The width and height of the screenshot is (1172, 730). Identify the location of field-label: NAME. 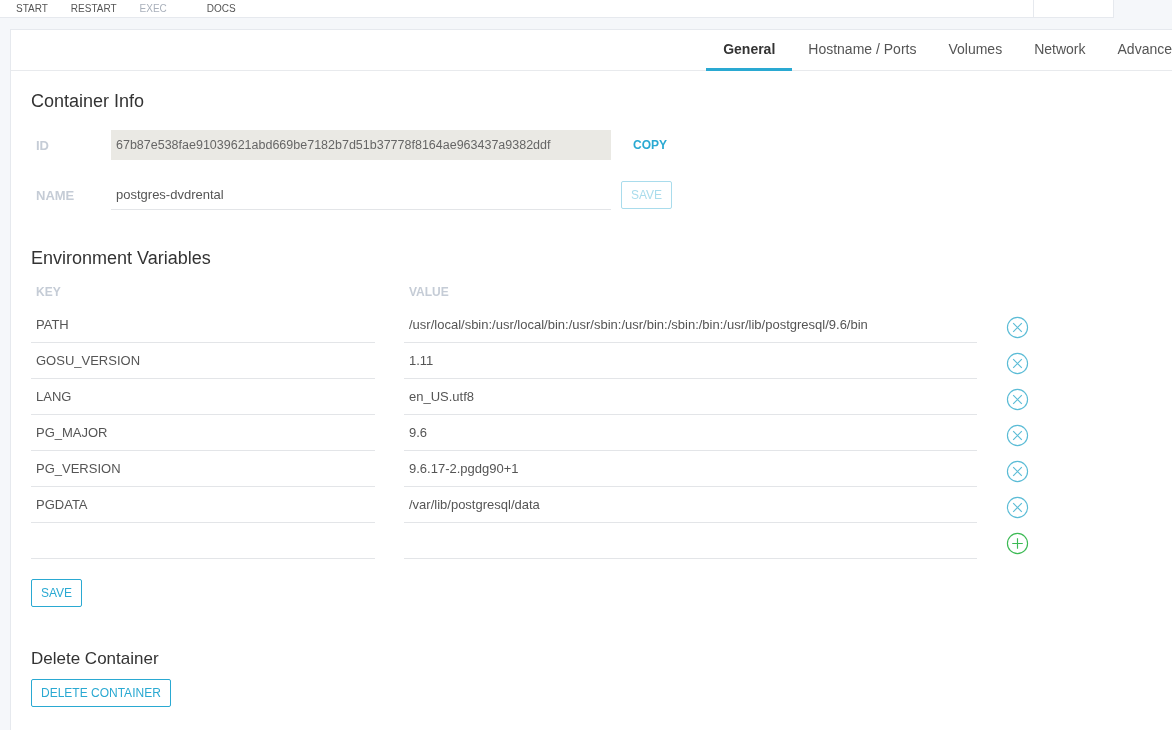
(55, 195).